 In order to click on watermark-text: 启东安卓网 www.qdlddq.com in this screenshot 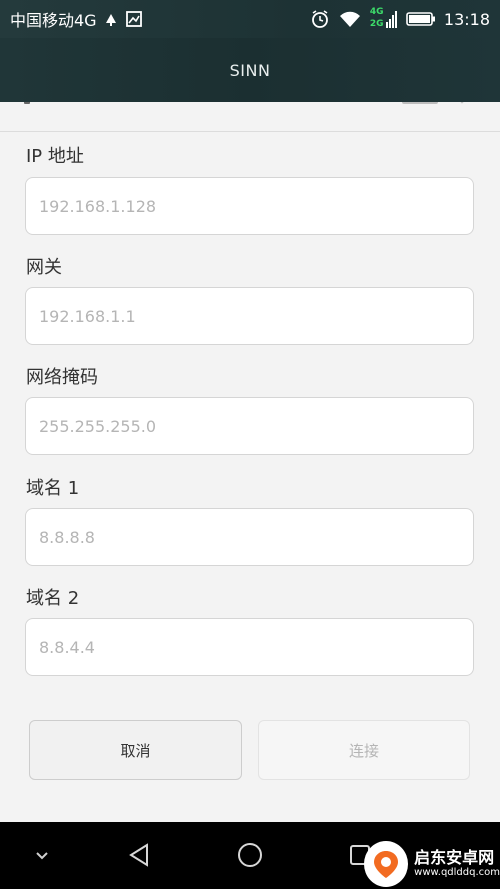, I will do `click(457, 863)`.